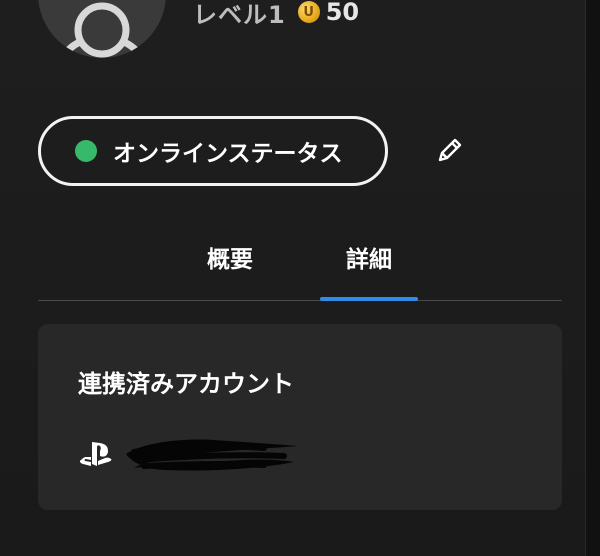  I want to click on active-tab-indicator, so click(369, 299).